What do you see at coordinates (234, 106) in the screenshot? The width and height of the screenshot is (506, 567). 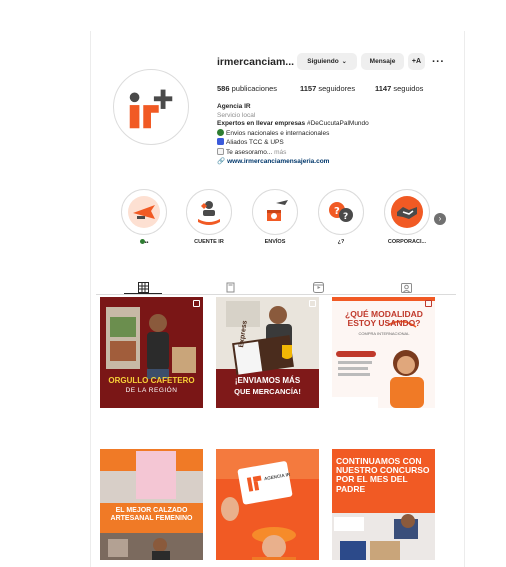 I see `bio-name: Agencia IR` at bounding box center [234, 106].